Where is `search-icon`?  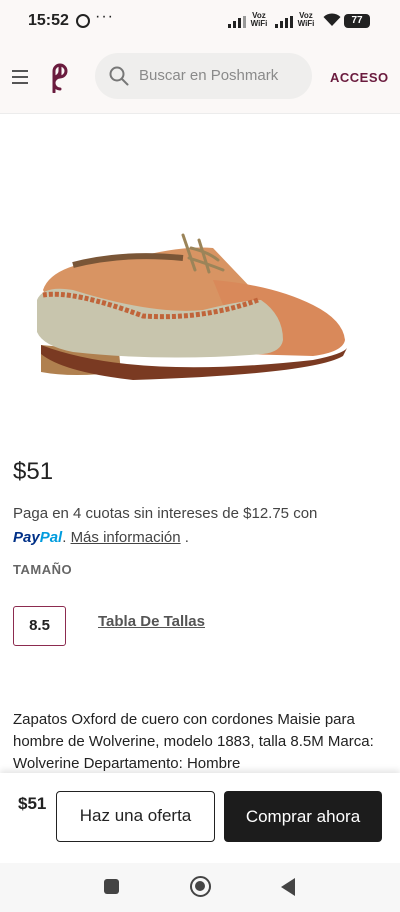
search-icon is located at coordinates (119, 76).